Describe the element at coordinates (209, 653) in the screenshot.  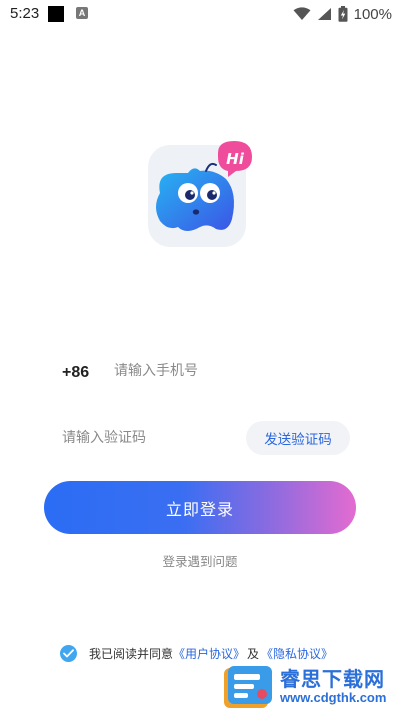
I see `user-agreement-link: 《用户协议》` at that location.